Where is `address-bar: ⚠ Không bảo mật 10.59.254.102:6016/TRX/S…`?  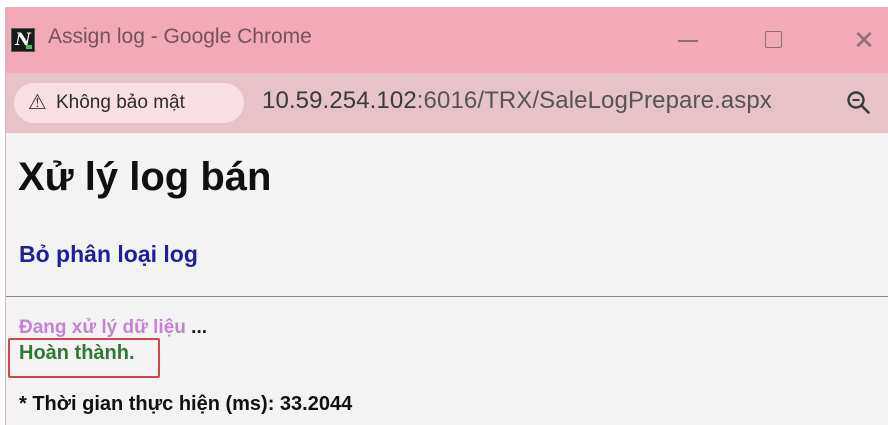 address-bar: ⚠ Không bảo mật 10.59.254.102:6016/TRX/S… is located at coordinates (447, 103).